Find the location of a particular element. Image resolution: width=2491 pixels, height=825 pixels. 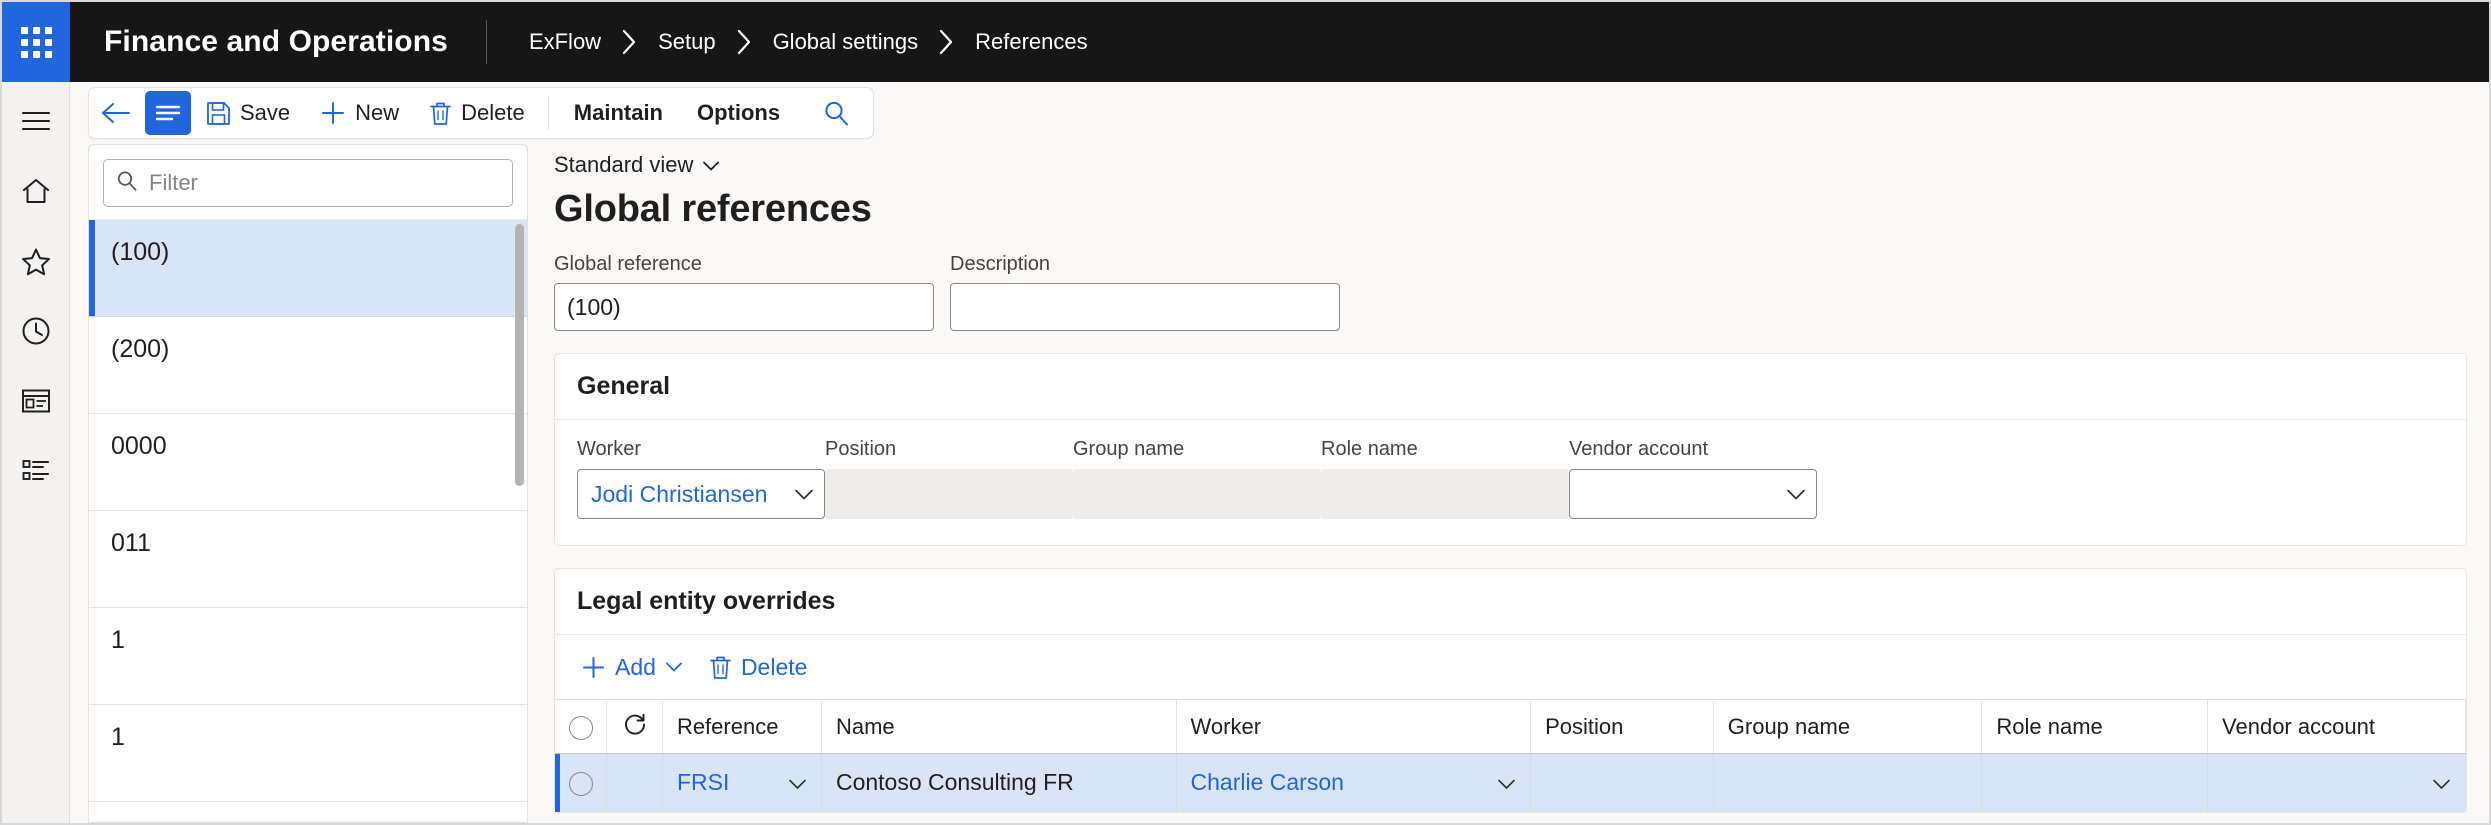

reference-combobox: FRSI is located at coordinates (742, 782).